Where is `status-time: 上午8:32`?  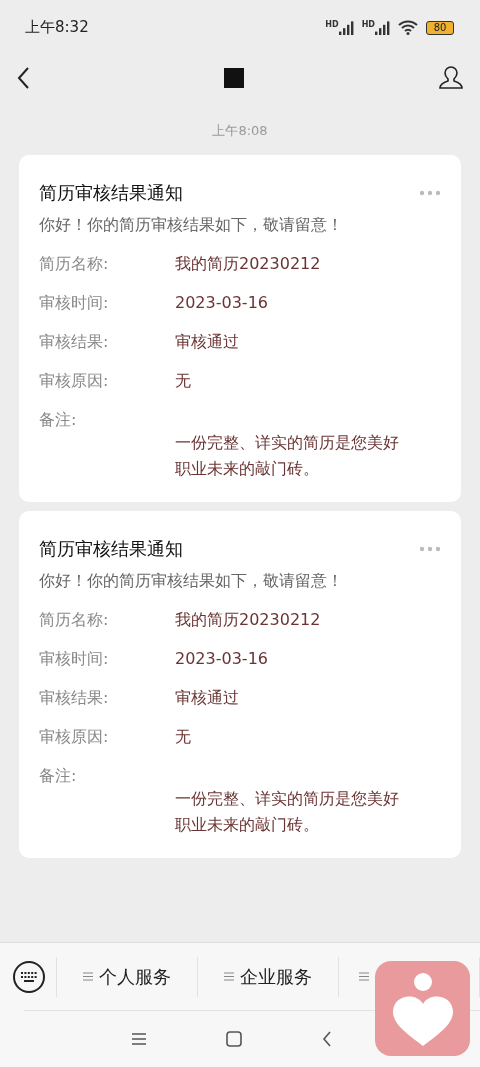 status-time: 上午8:32 is located at coordinates (57, 27).